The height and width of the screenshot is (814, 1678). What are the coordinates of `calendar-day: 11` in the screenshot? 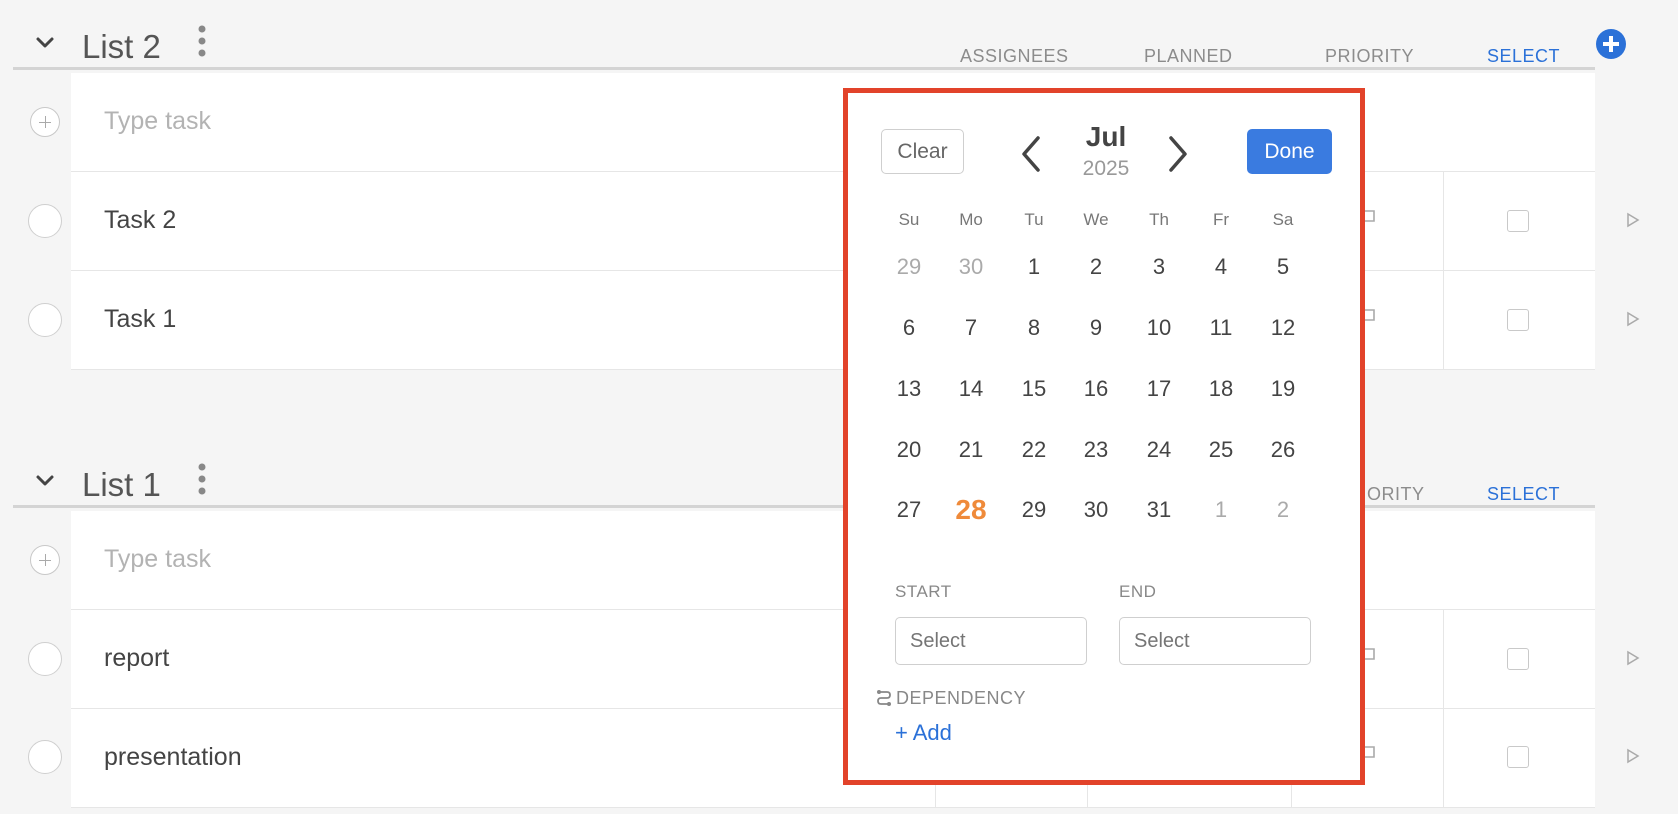 It's located at (1221, 328).